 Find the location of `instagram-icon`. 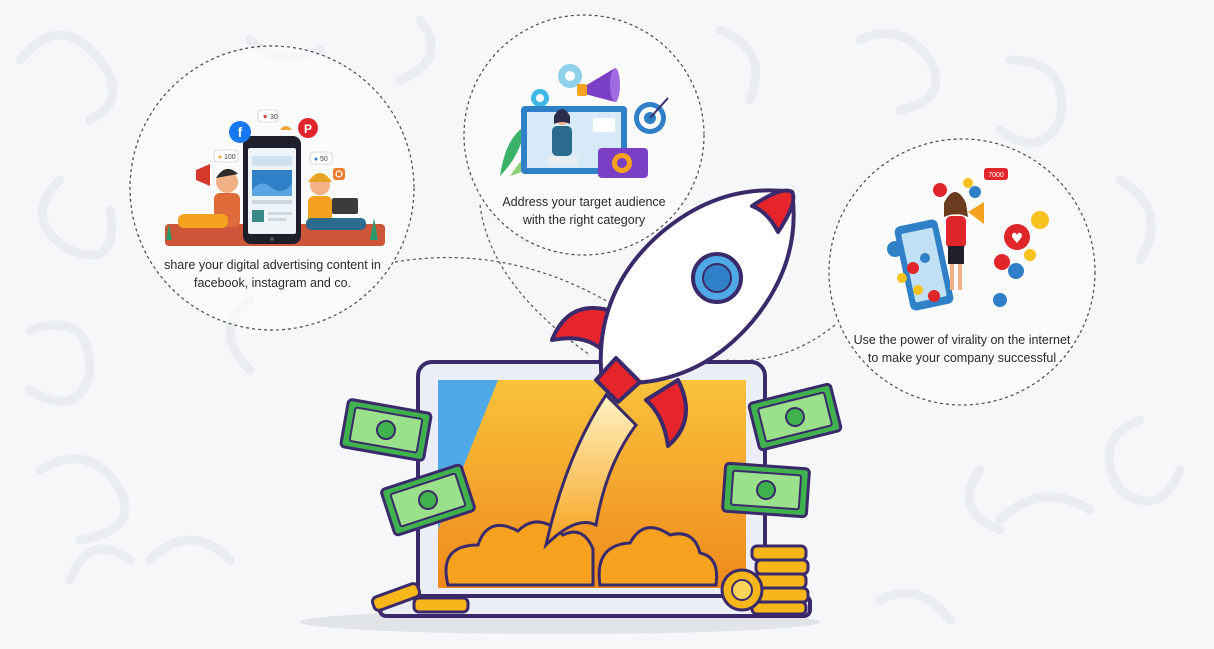

instagram-icon is located at coordinates (339, 174).